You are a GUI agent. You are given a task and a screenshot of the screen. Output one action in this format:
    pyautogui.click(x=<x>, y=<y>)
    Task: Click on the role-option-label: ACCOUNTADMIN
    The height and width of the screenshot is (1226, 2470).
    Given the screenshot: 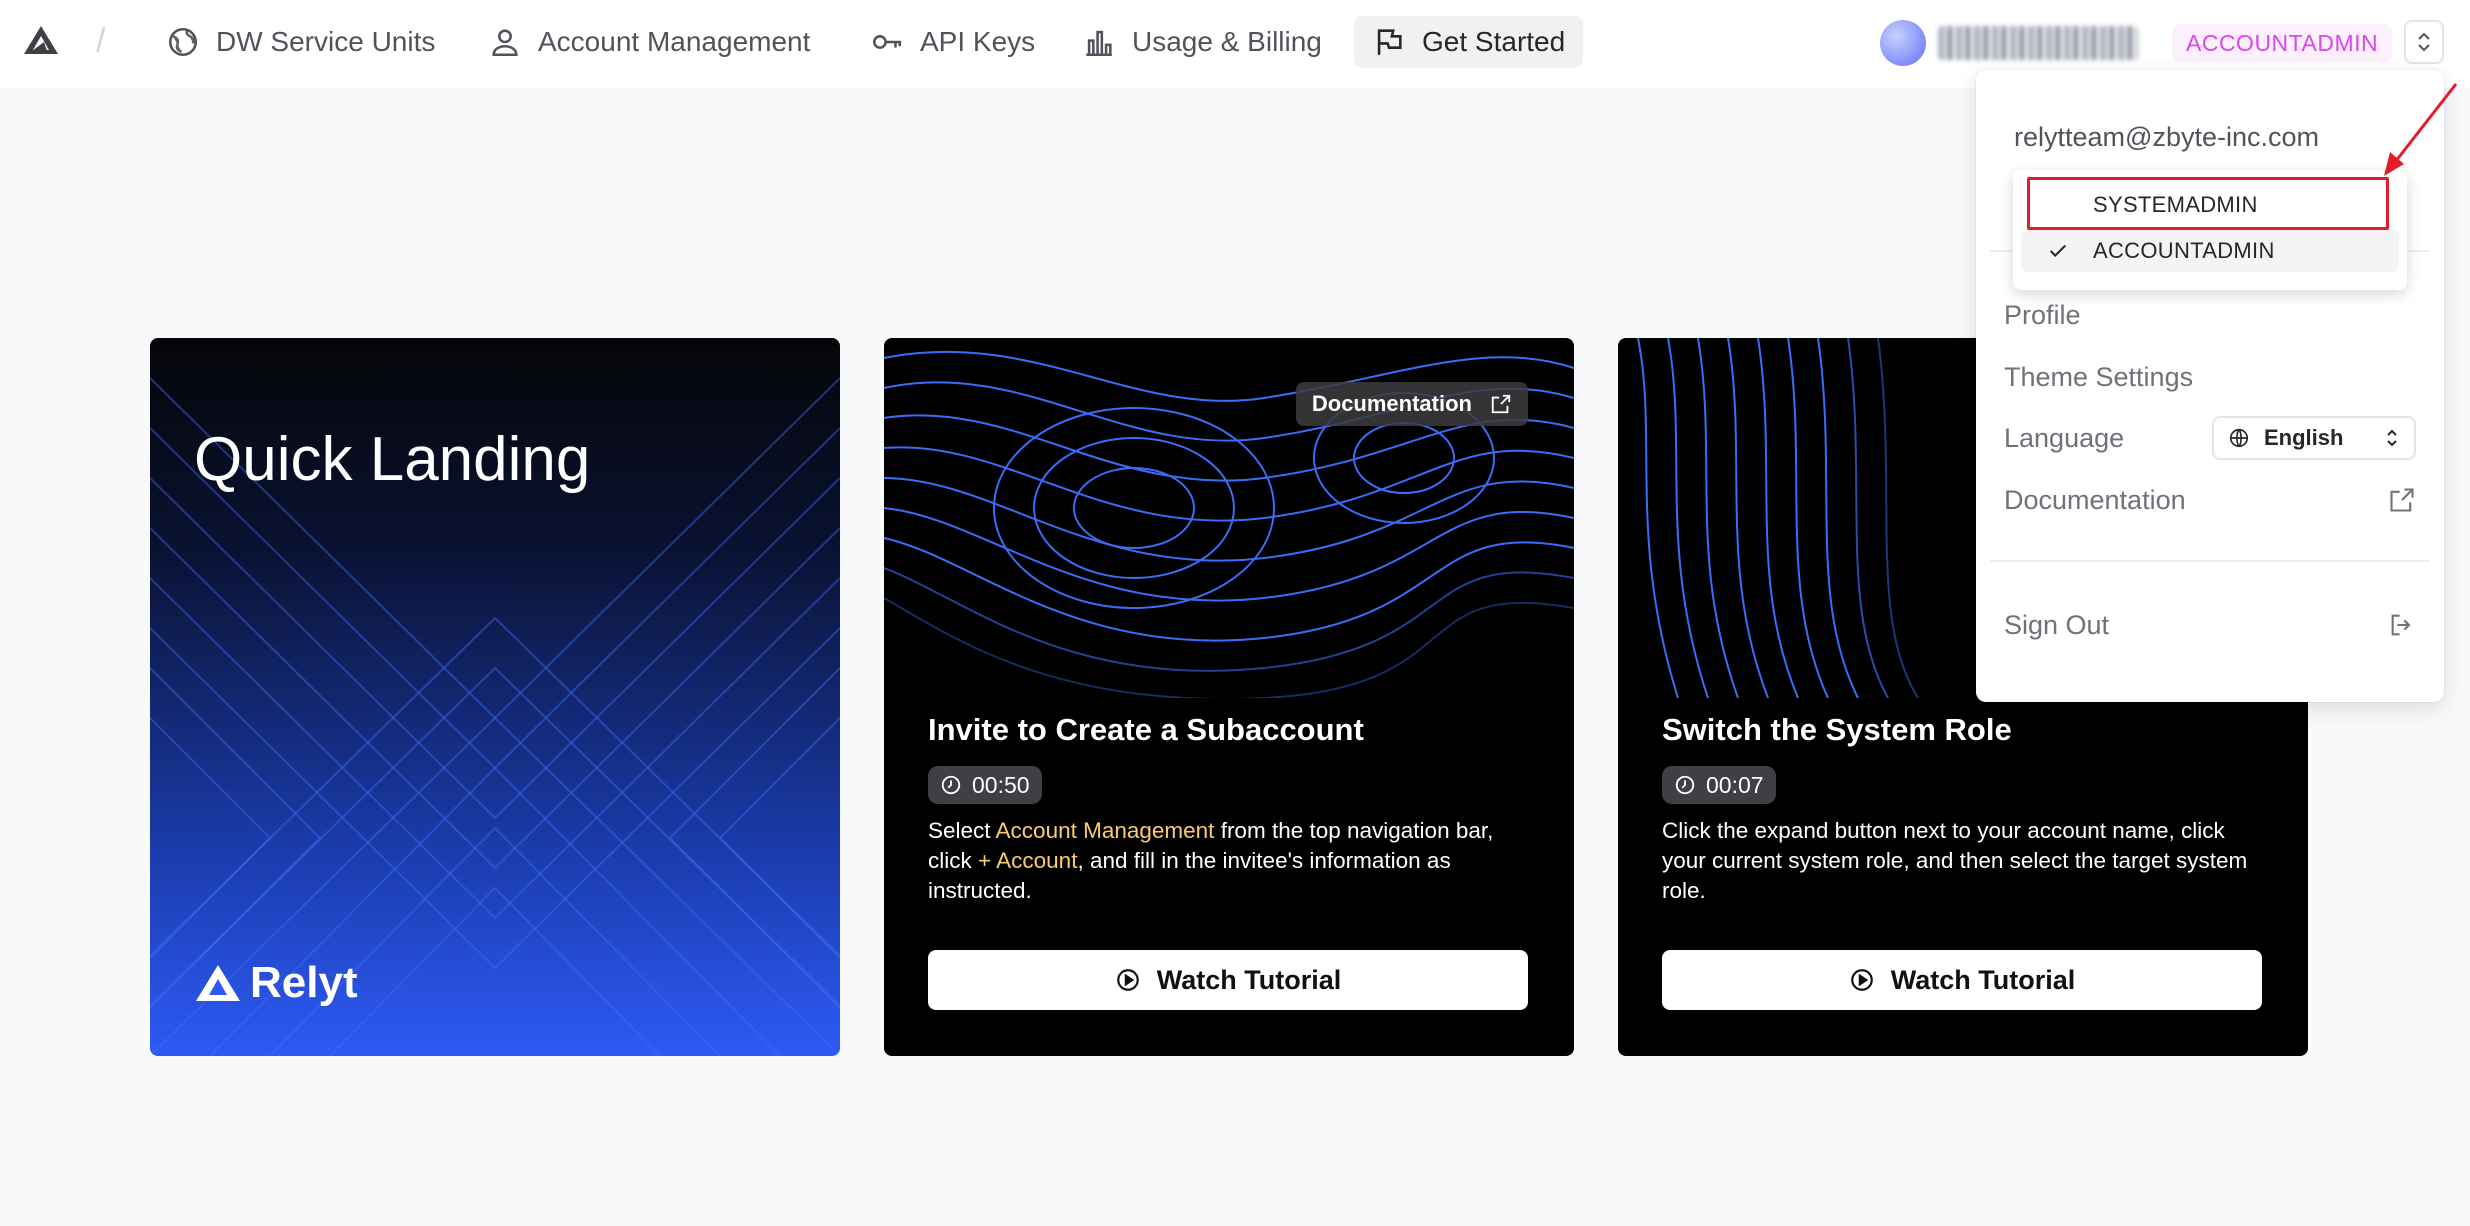 What is the action you would take?
    pyautogui.click(x=2184, y=250)
    